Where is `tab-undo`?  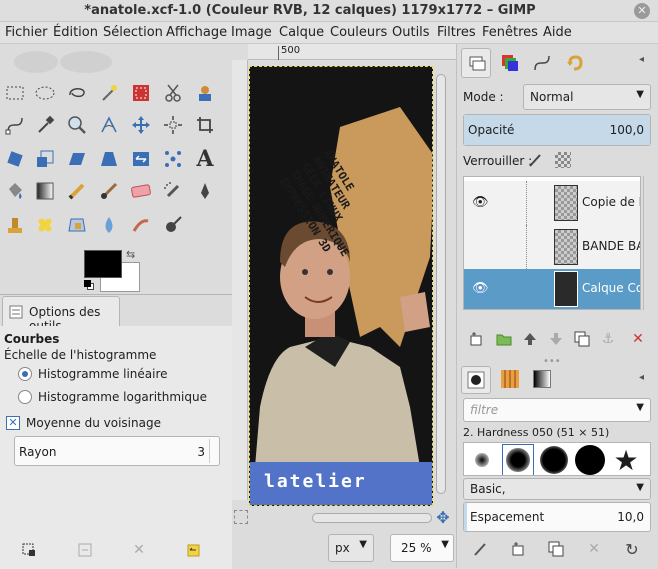 tab-undo is located at coordinates (574, 63).